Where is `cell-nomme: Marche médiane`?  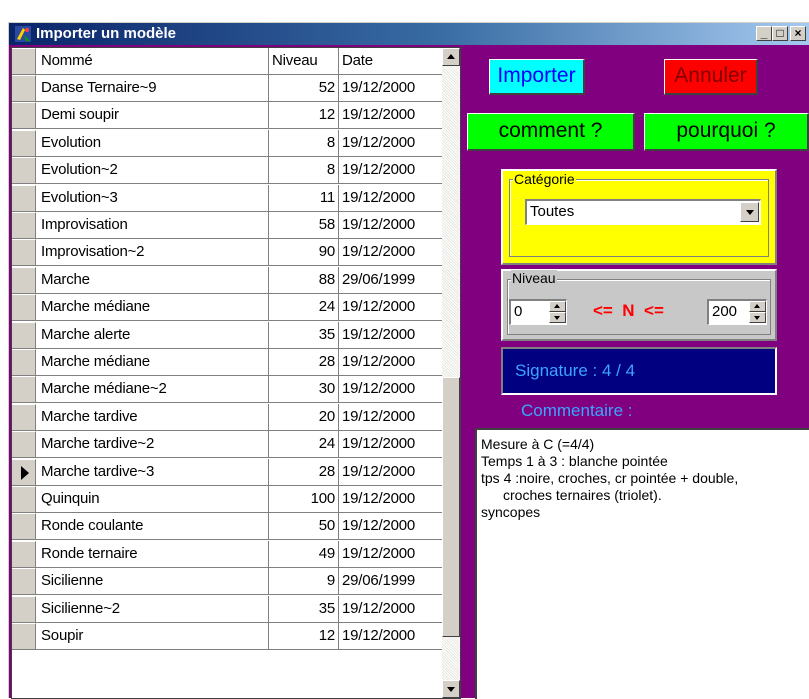
cell-nomme: Marche médiane is located at coordinates (153, 307).